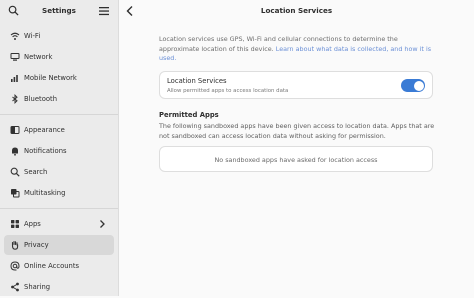  Describe the element at coordinates (14, 78) in the screenshot. I see `mobile-network-icon` at that location.